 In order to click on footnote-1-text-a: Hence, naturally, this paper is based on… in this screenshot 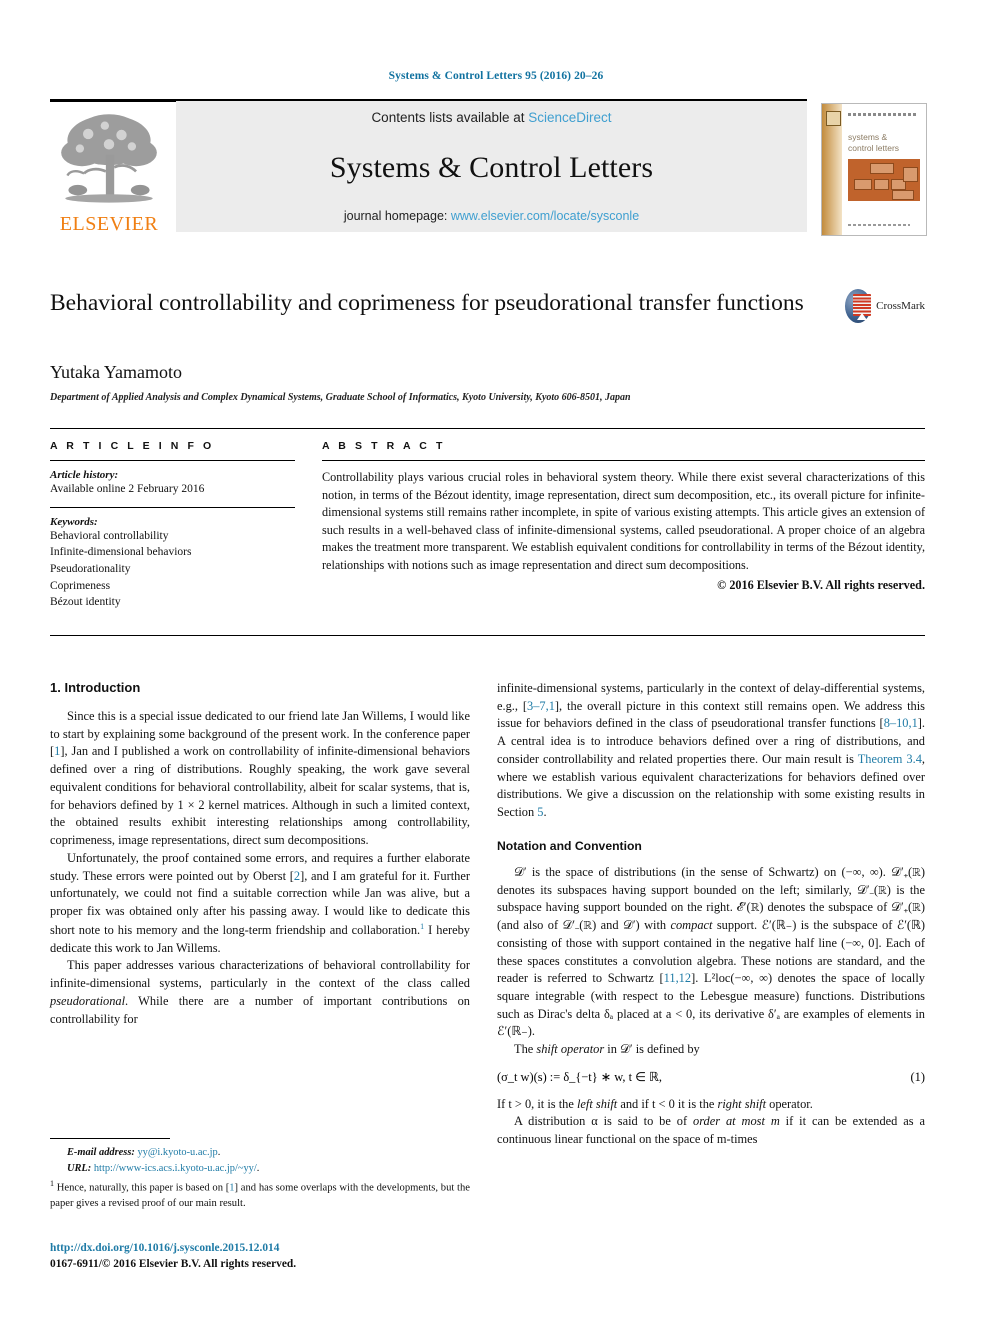, I will do `click(142, 1188)`.